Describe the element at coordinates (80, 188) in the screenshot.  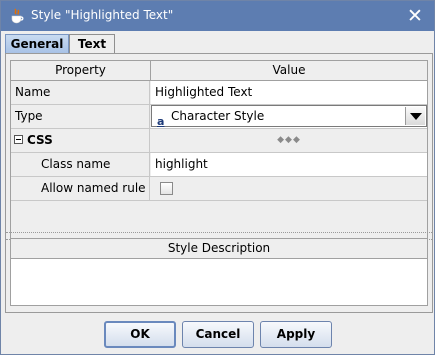
I see `allow-named-rule-label: Allow named rule` at that location.